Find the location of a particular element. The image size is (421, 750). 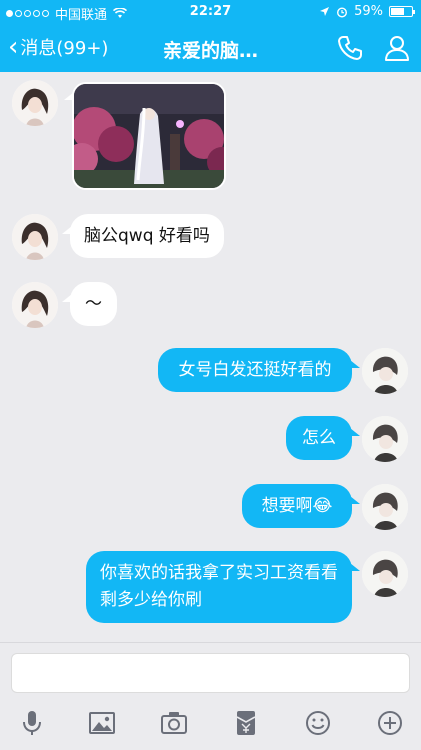

message-bubble-received: ～ is located at coordinates (93, 304).